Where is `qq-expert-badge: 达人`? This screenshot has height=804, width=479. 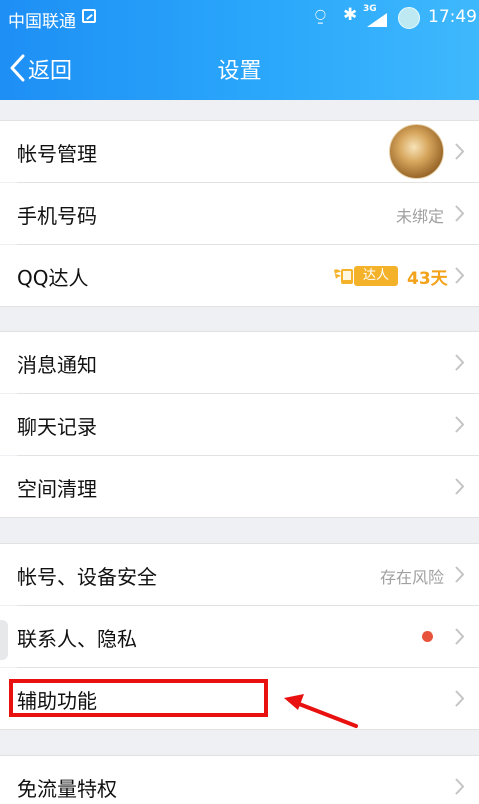 qq-expert-badge: 达人 is located at coordinates (365, 276).